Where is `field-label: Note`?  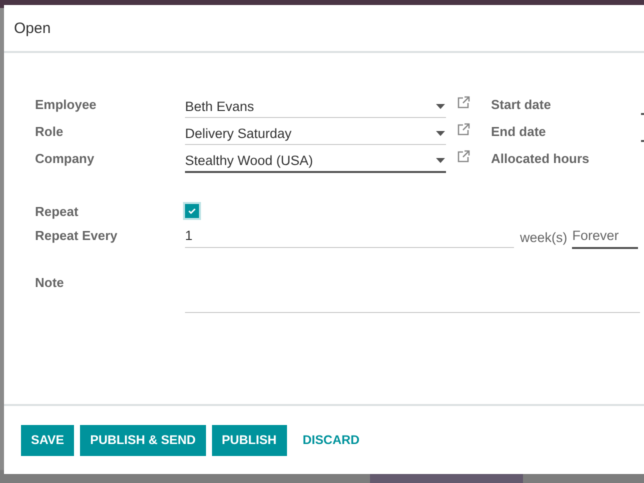
field-label: Note is located at coordinates (50, 283).